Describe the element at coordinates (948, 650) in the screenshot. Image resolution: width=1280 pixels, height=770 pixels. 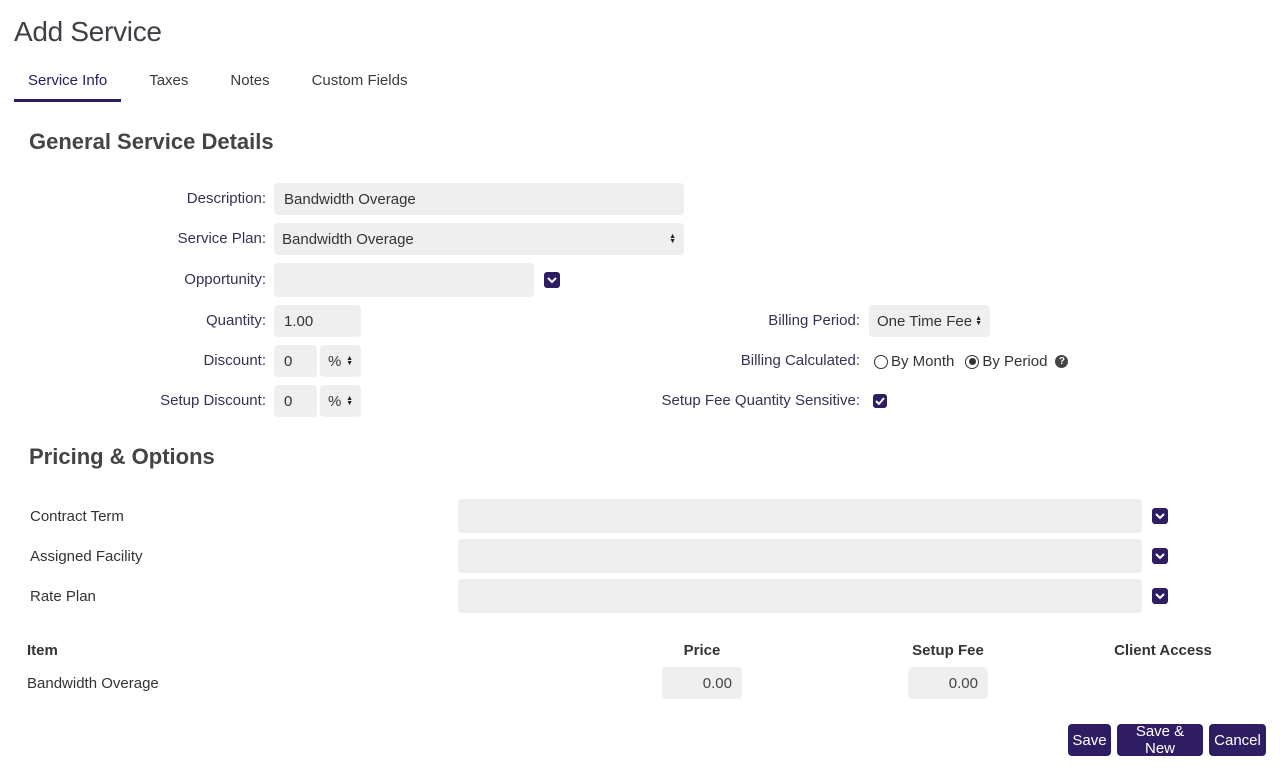
I see `table-header-setup-fee: Setup Fee` at that location.